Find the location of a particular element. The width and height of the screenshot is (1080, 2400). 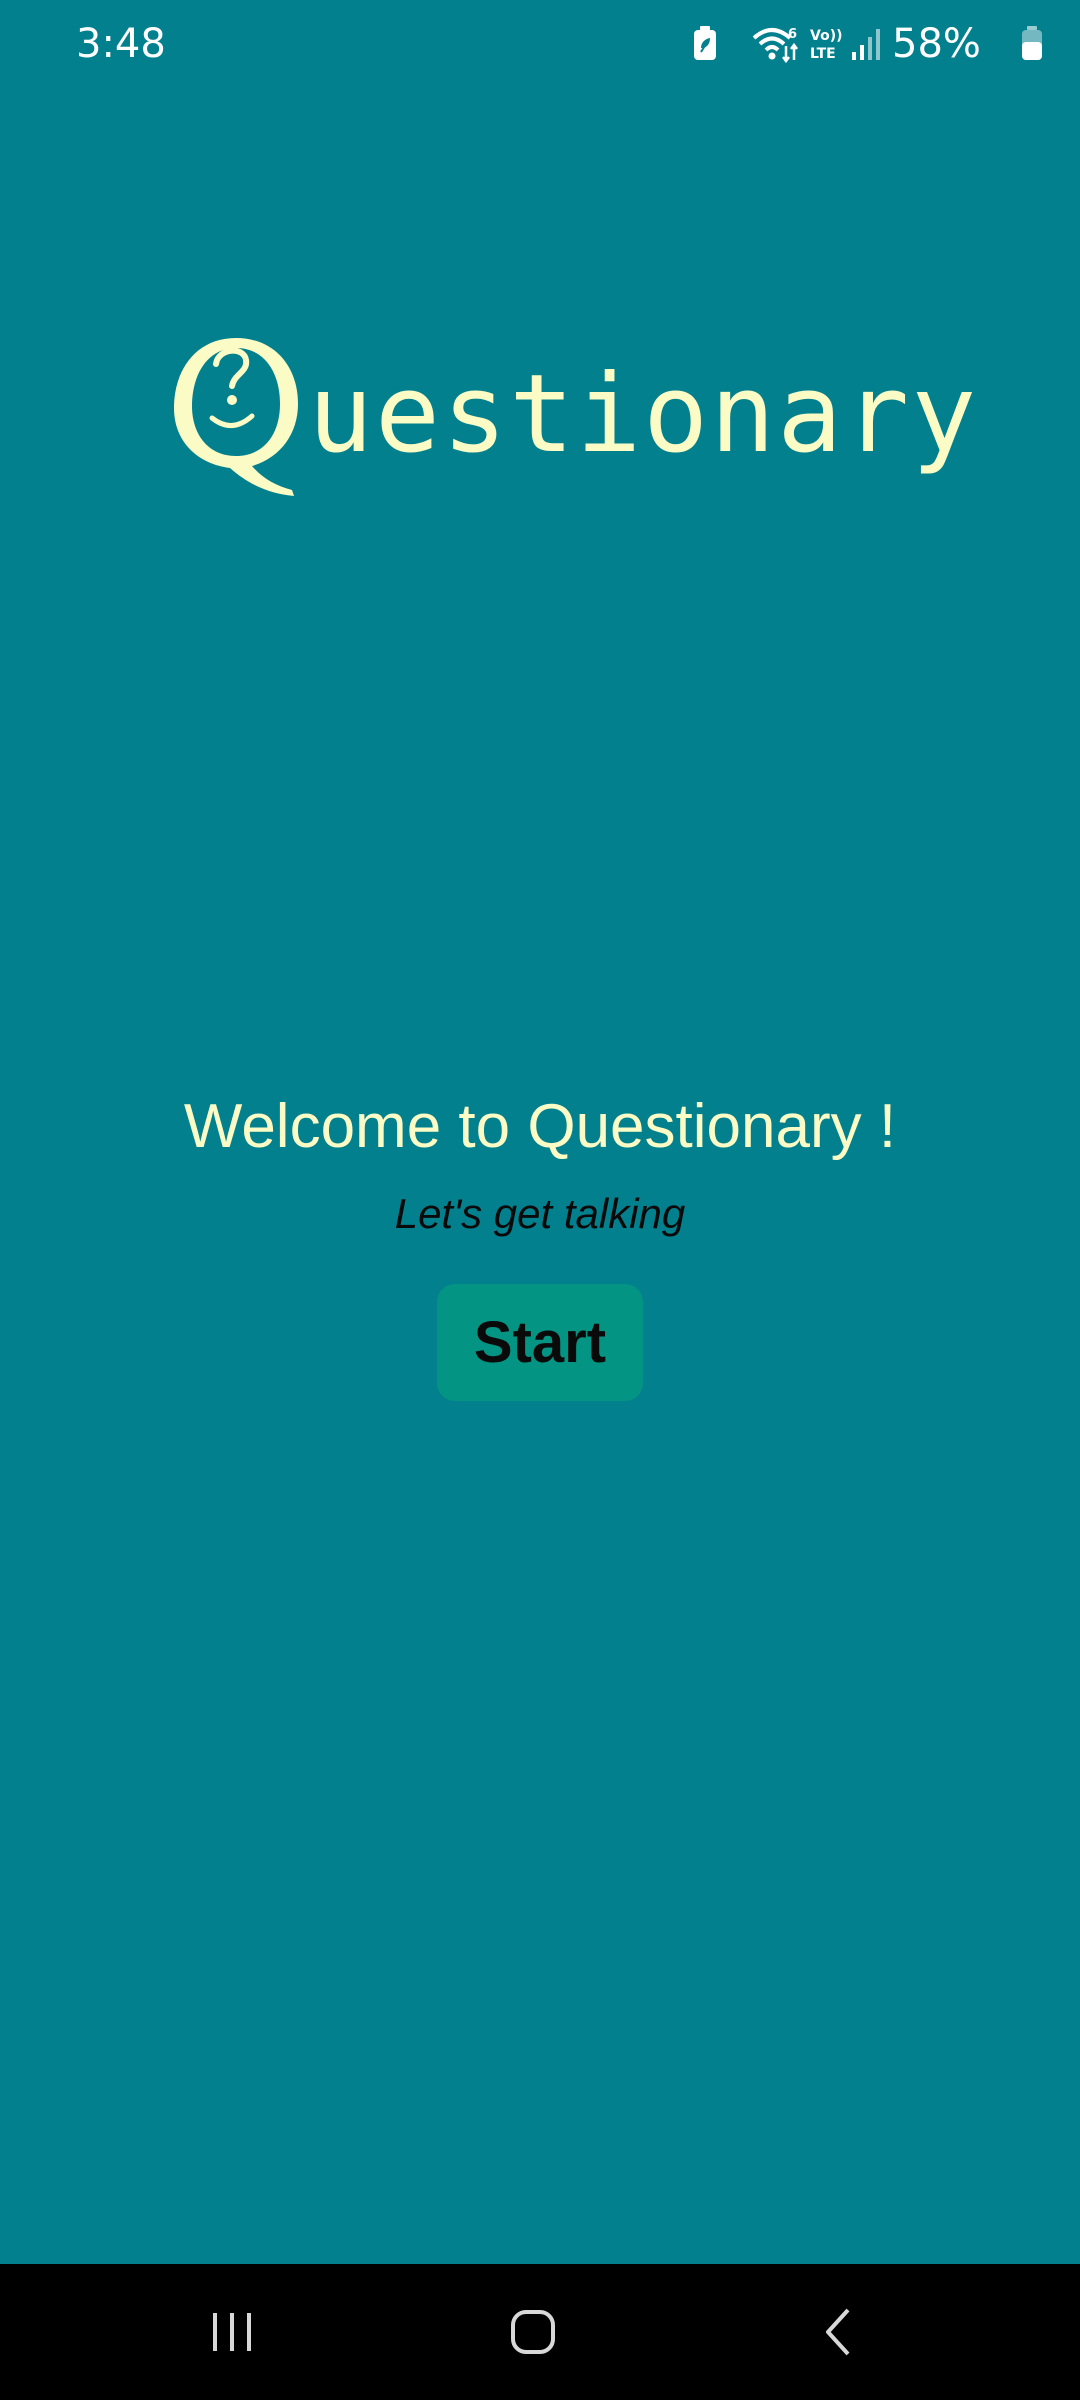

home-icon is located at coordinates (533, 2332).